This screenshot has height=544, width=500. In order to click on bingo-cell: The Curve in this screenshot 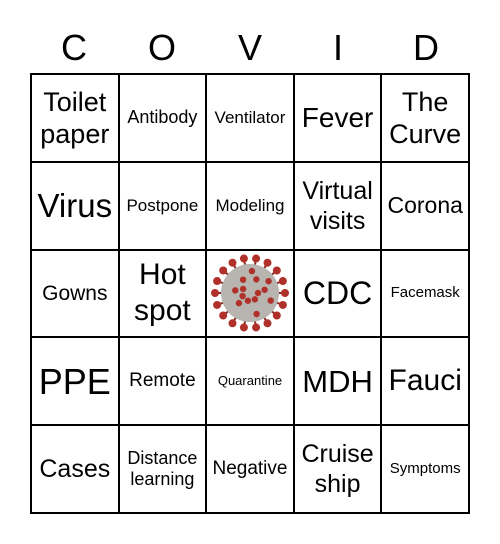, I will do `click(425, 118)`.